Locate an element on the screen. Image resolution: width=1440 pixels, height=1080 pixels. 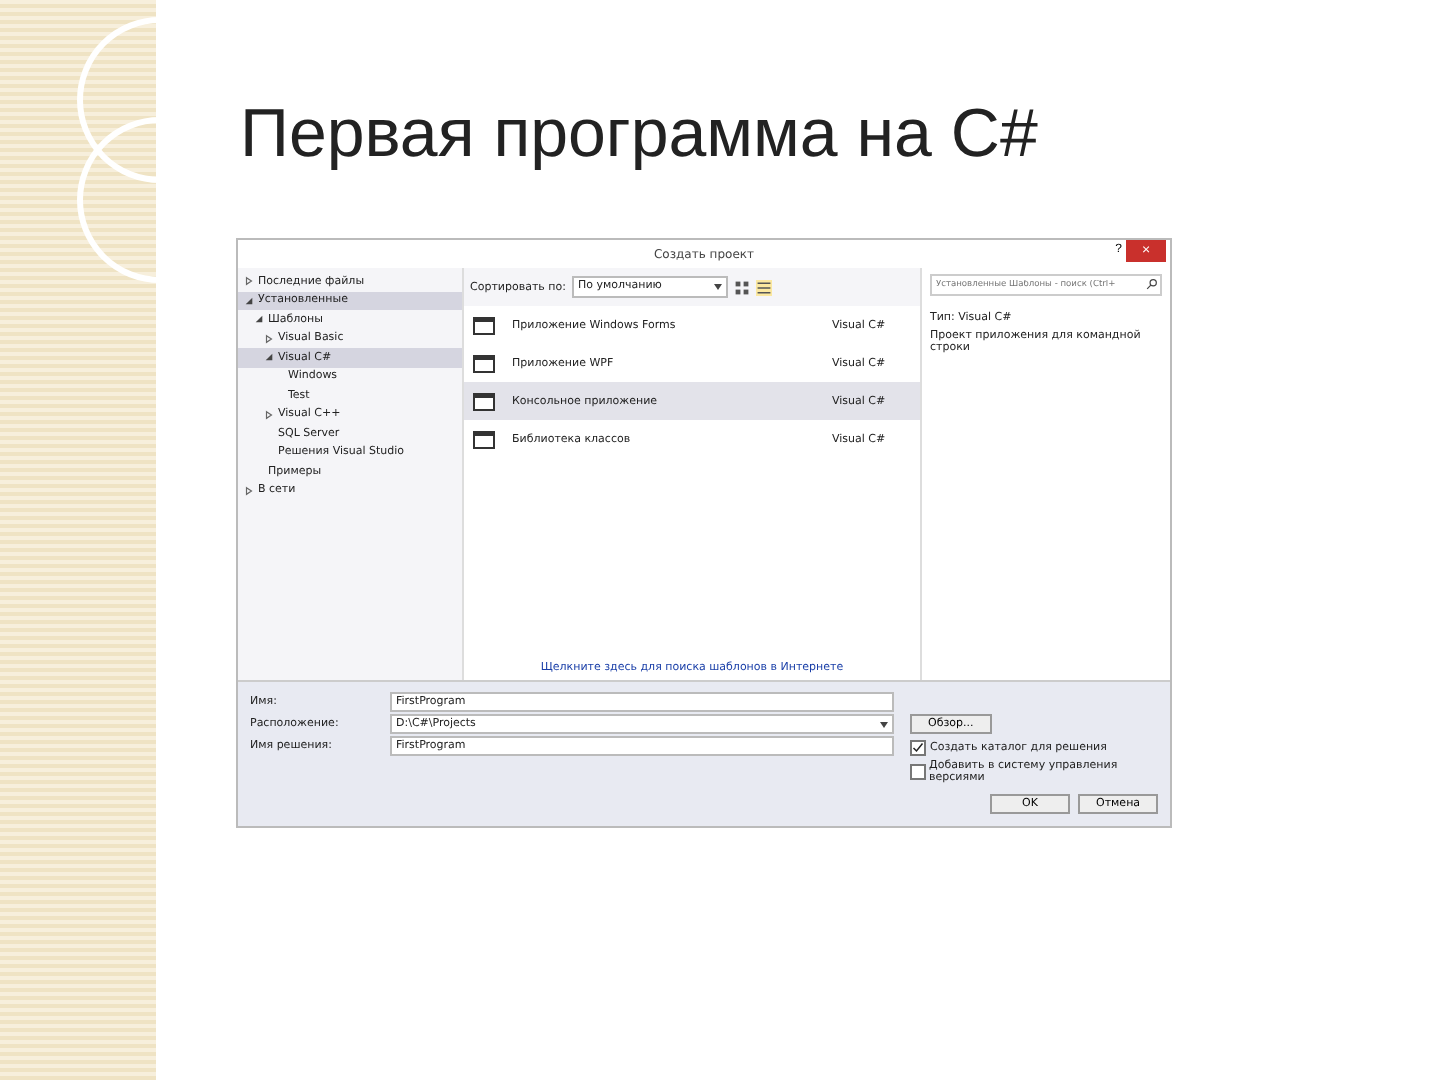
search-icon is located at coordinates (1152, 284).